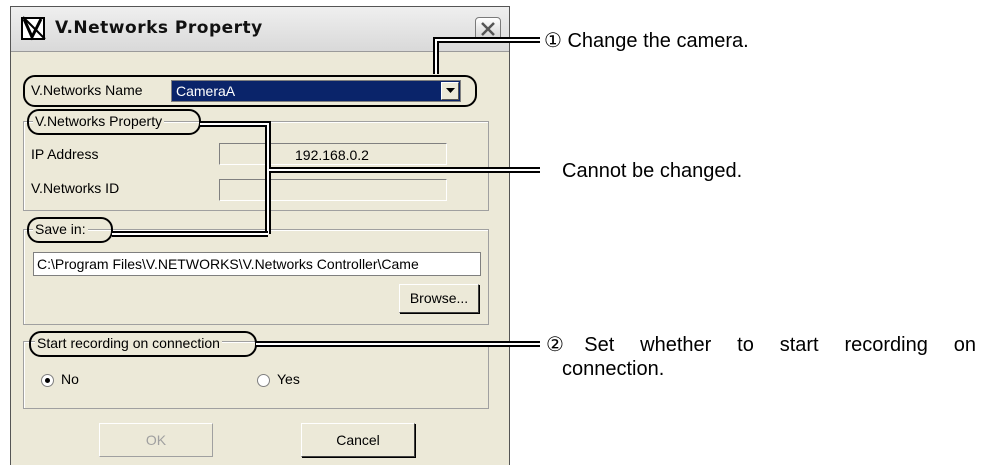  Describe the element at coordinates (761, 345) in the screenshot. I see `annotation-recording-line1: ②Set whether to start recording on` at that location.